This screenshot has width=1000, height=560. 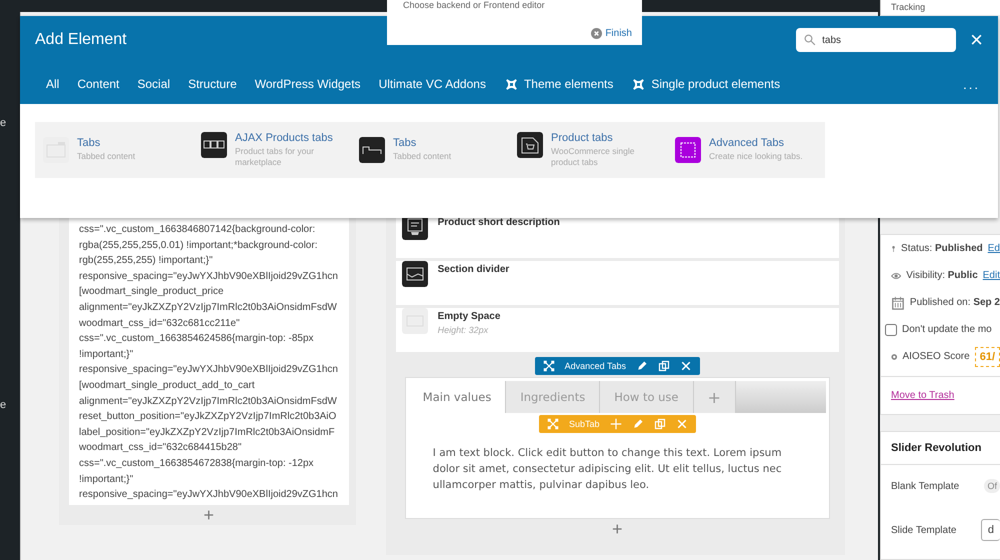 I want to click on dialog-title: Add Element, so click(x=81, y=40).